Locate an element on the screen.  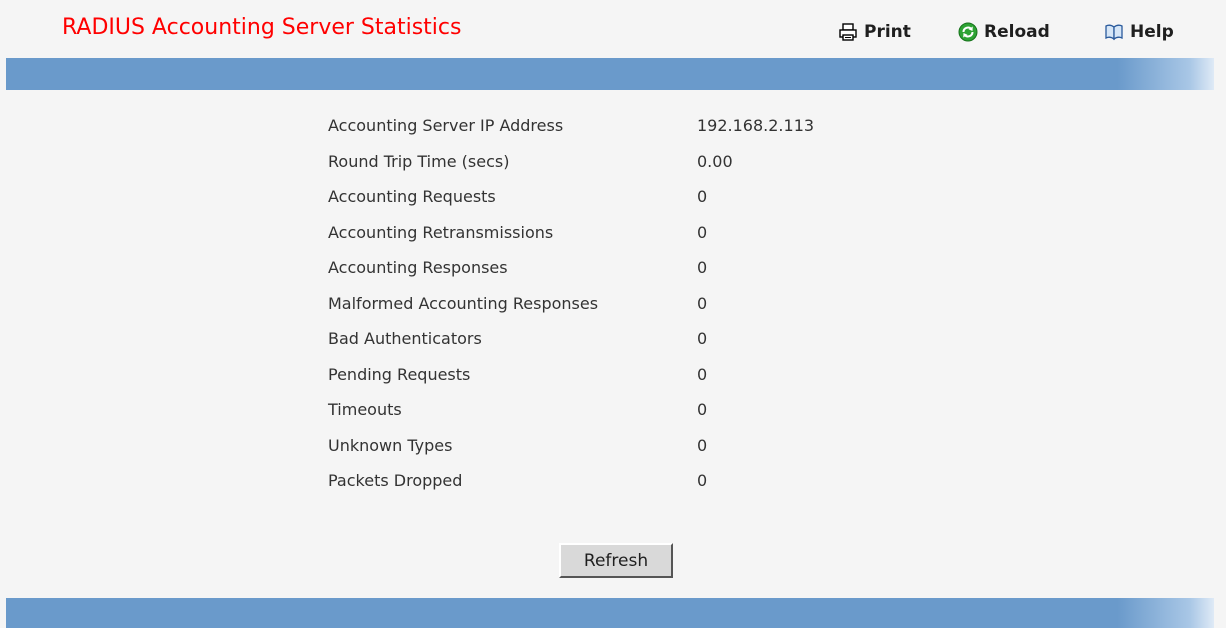
footer-band is located at coordinates (610, 613).